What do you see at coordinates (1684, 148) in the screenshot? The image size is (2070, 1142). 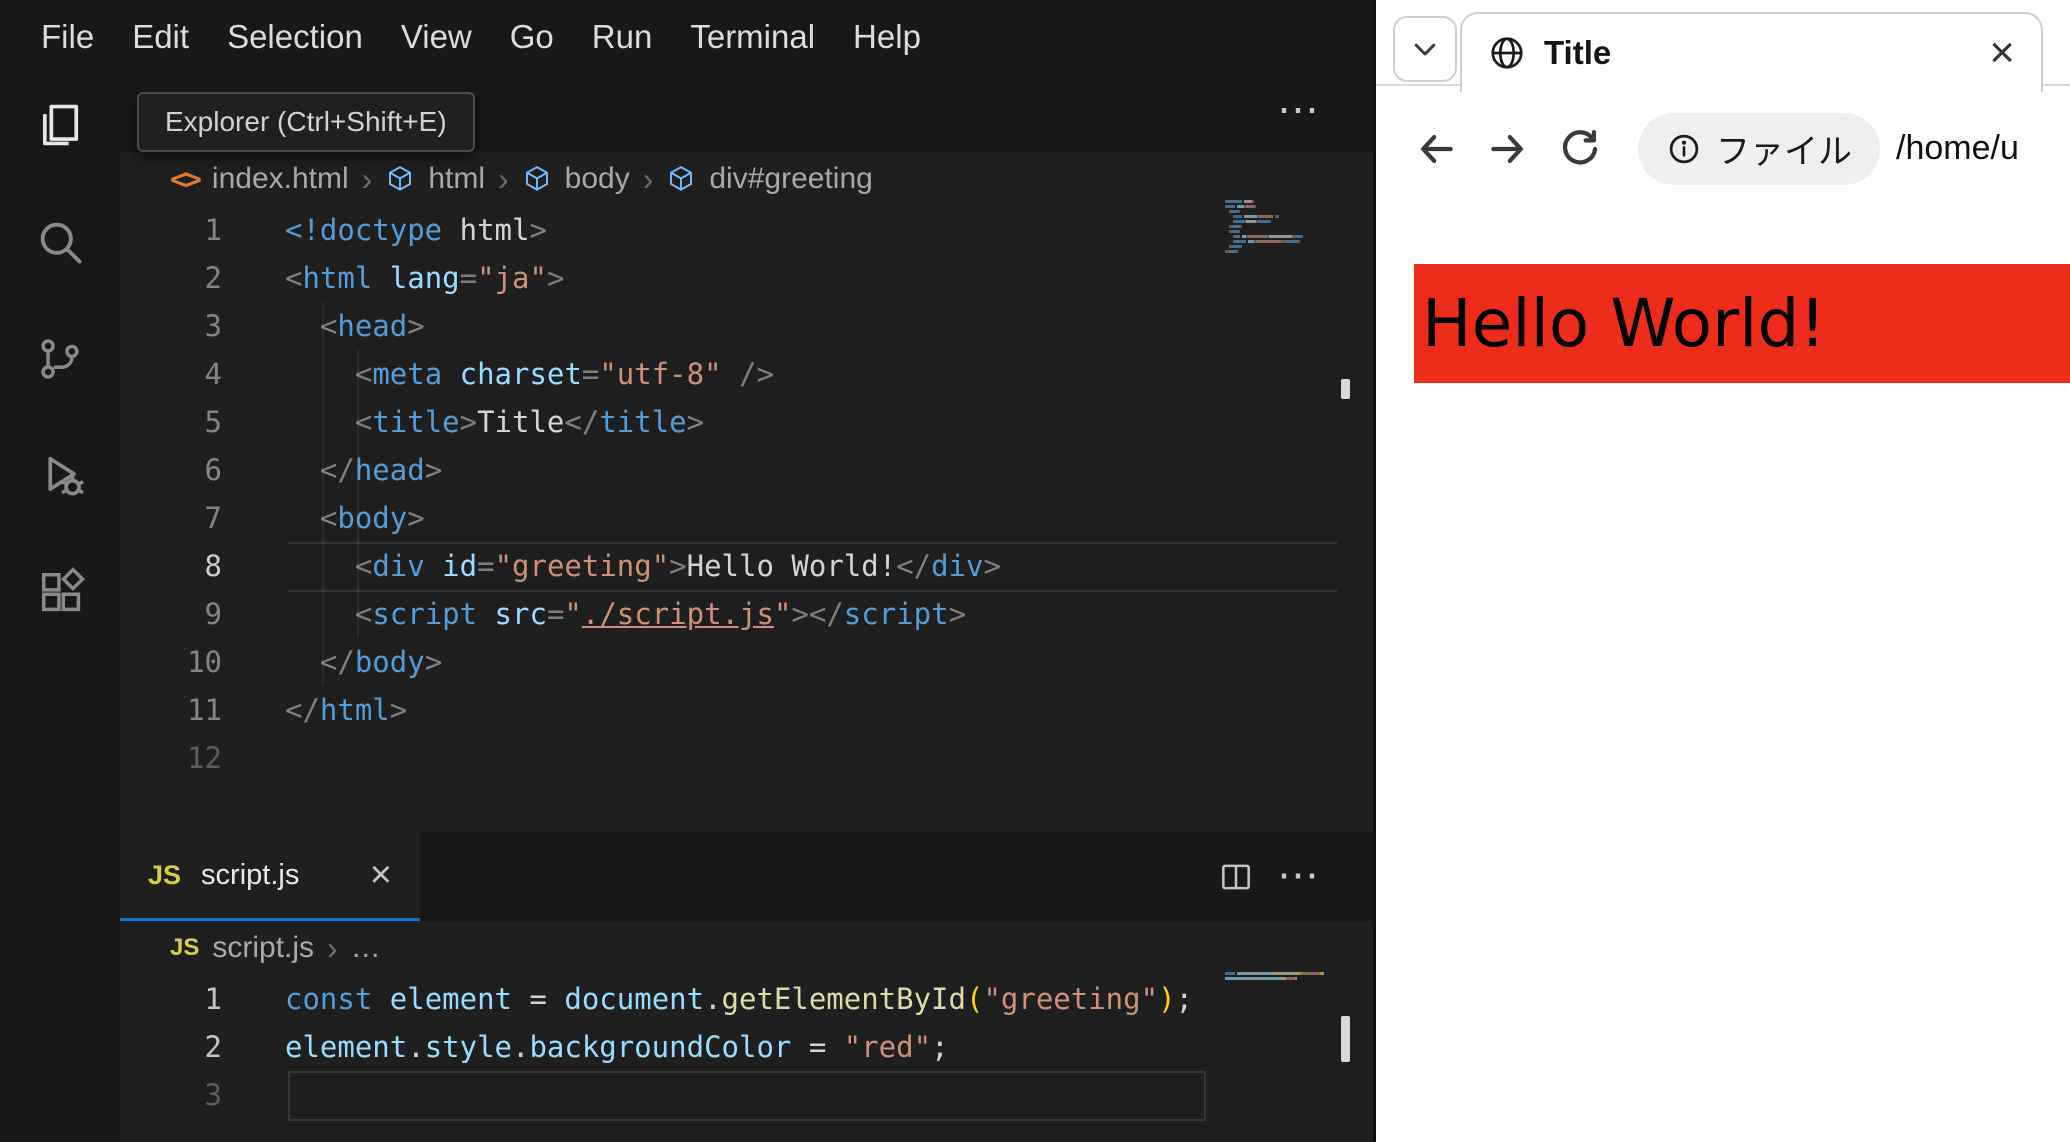 I see `info-icon` at bounding box center [1684, 148].